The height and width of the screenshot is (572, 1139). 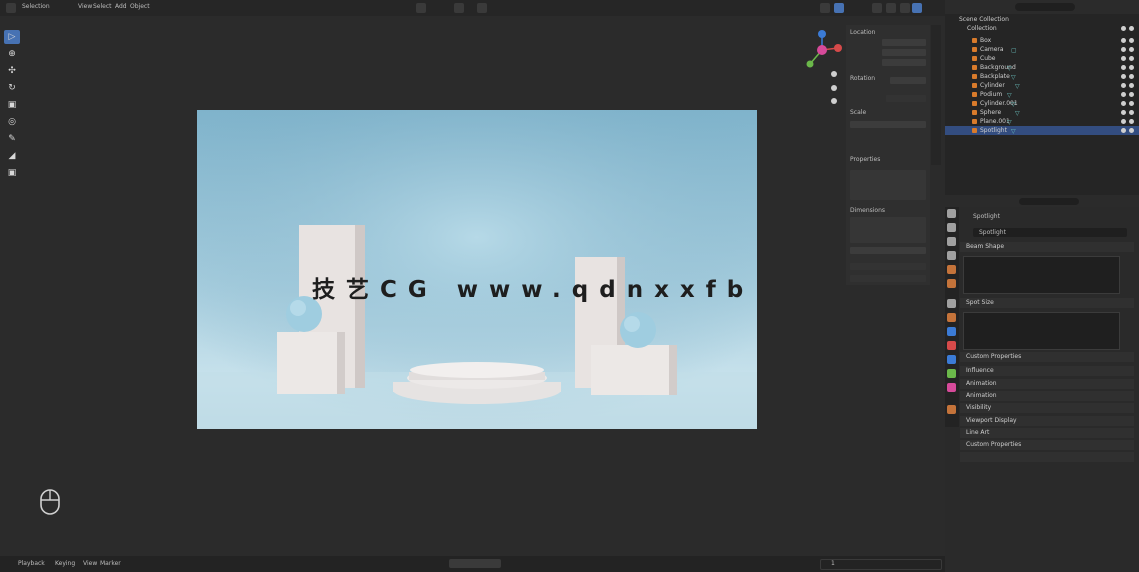 I want to click on world-tab-icon, so click(x=951, y=283).